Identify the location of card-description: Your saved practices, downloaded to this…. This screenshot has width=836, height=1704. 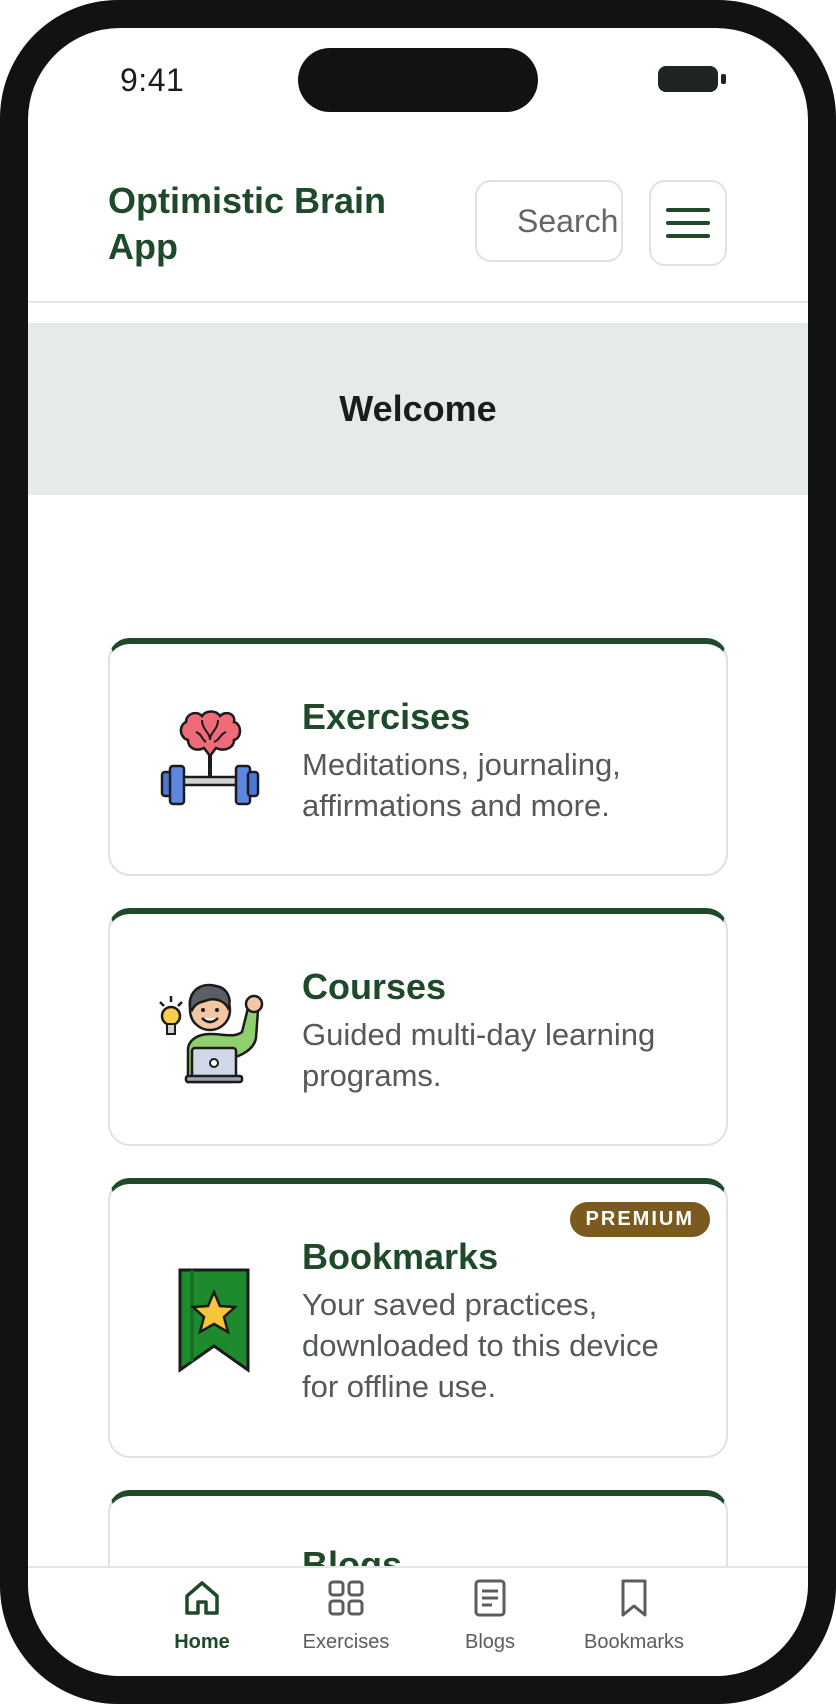
(480, 1345).